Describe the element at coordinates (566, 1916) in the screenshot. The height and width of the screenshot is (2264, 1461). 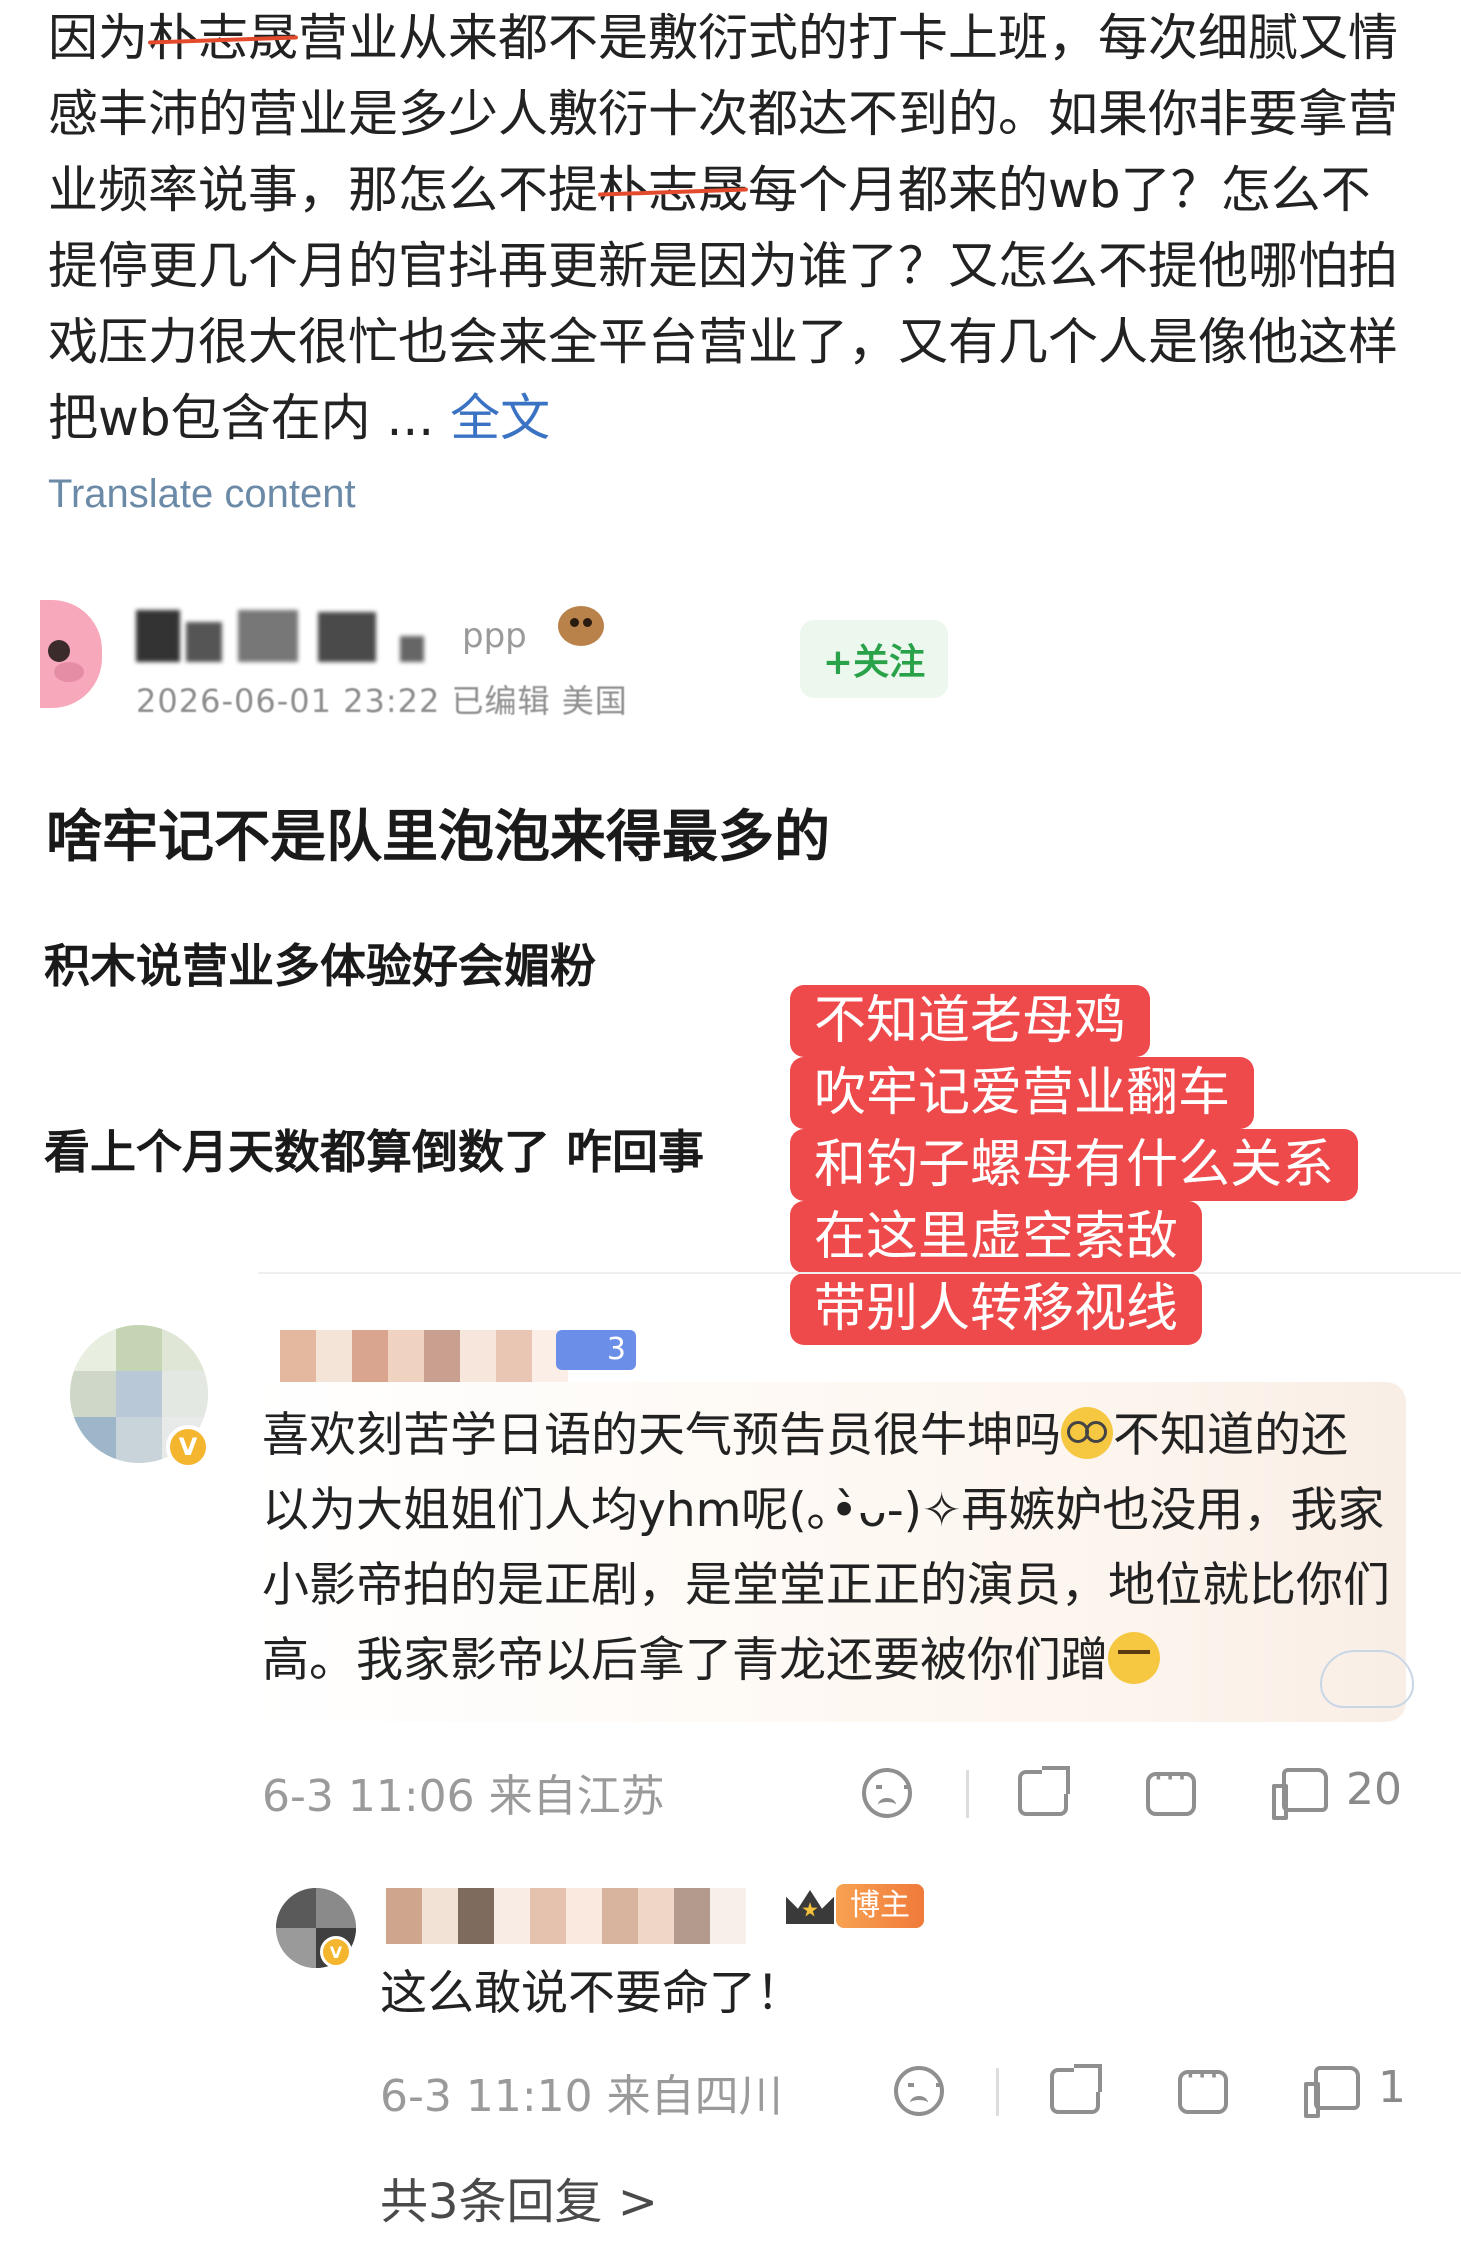
I see `blurred-author-name` at that location.